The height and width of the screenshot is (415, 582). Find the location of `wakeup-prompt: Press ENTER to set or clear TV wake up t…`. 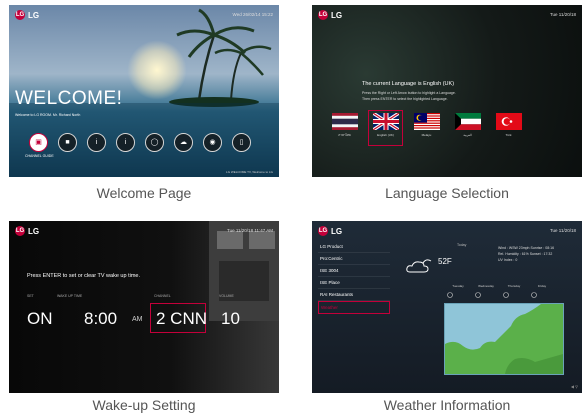

wakeup-prompt: Press ENTER to set or clear TV wake up t… is located at coordinates (83, 276).